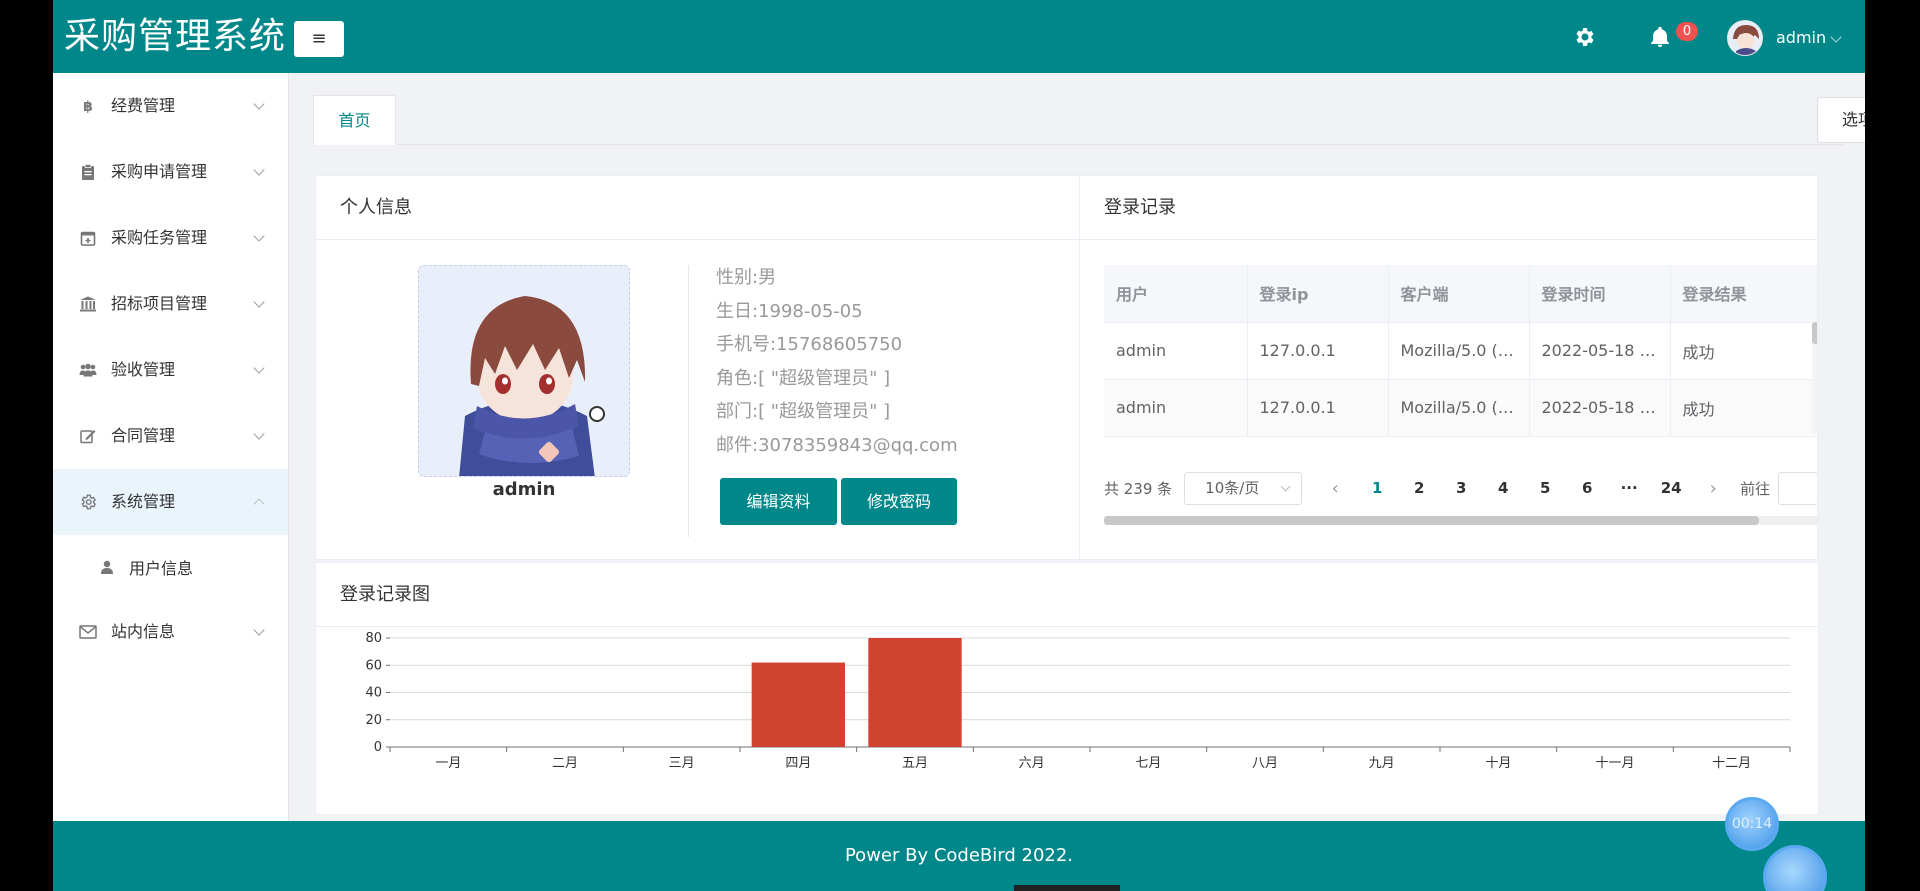 This screenshot has width=1920, height=891. I want to click on change-password-button: 修改密码, so click(899, 501).